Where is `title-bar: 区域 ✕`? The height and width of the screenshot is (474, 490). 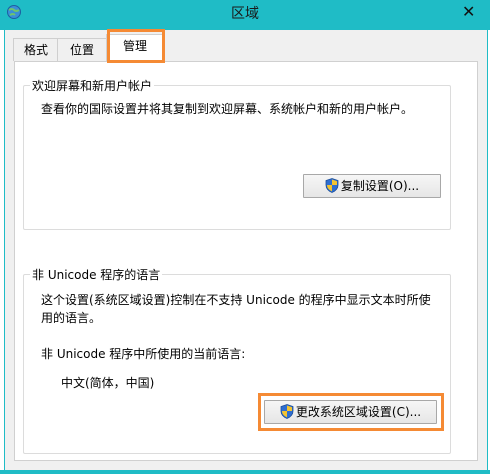 title-bar: 区域 ✕ is located at coordinates (245, 15).